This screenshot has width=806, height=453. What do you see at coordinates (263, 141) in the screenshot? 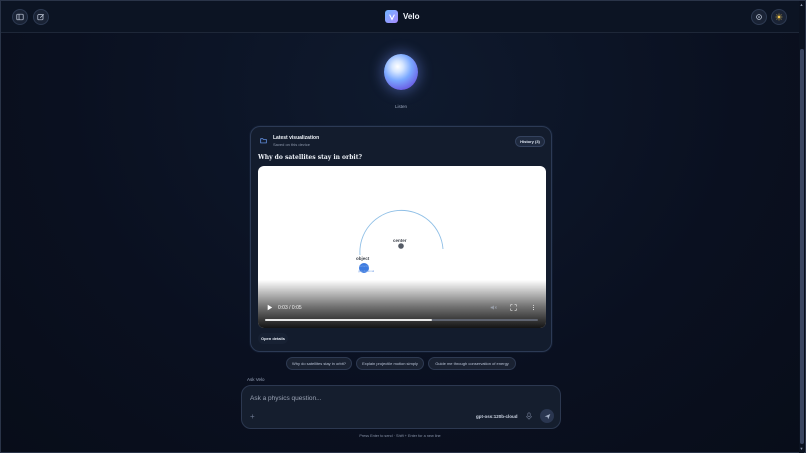
I see `folder-icon` at bounding box center [263, 141].